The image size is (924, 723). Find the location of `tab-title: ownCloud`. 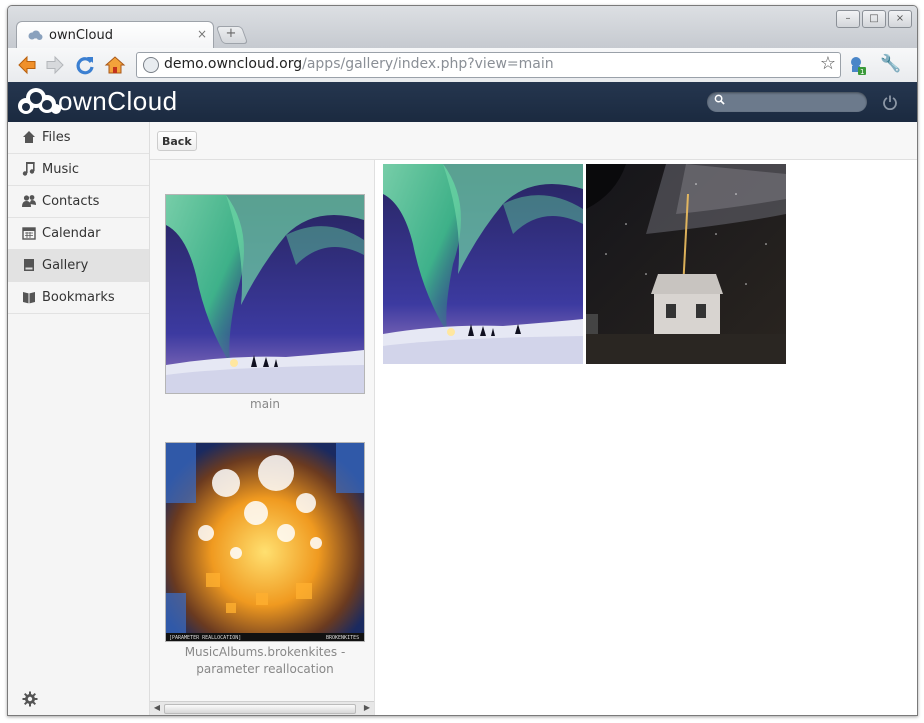

tab-title: ownCloud is located at coordinates (81, 35).